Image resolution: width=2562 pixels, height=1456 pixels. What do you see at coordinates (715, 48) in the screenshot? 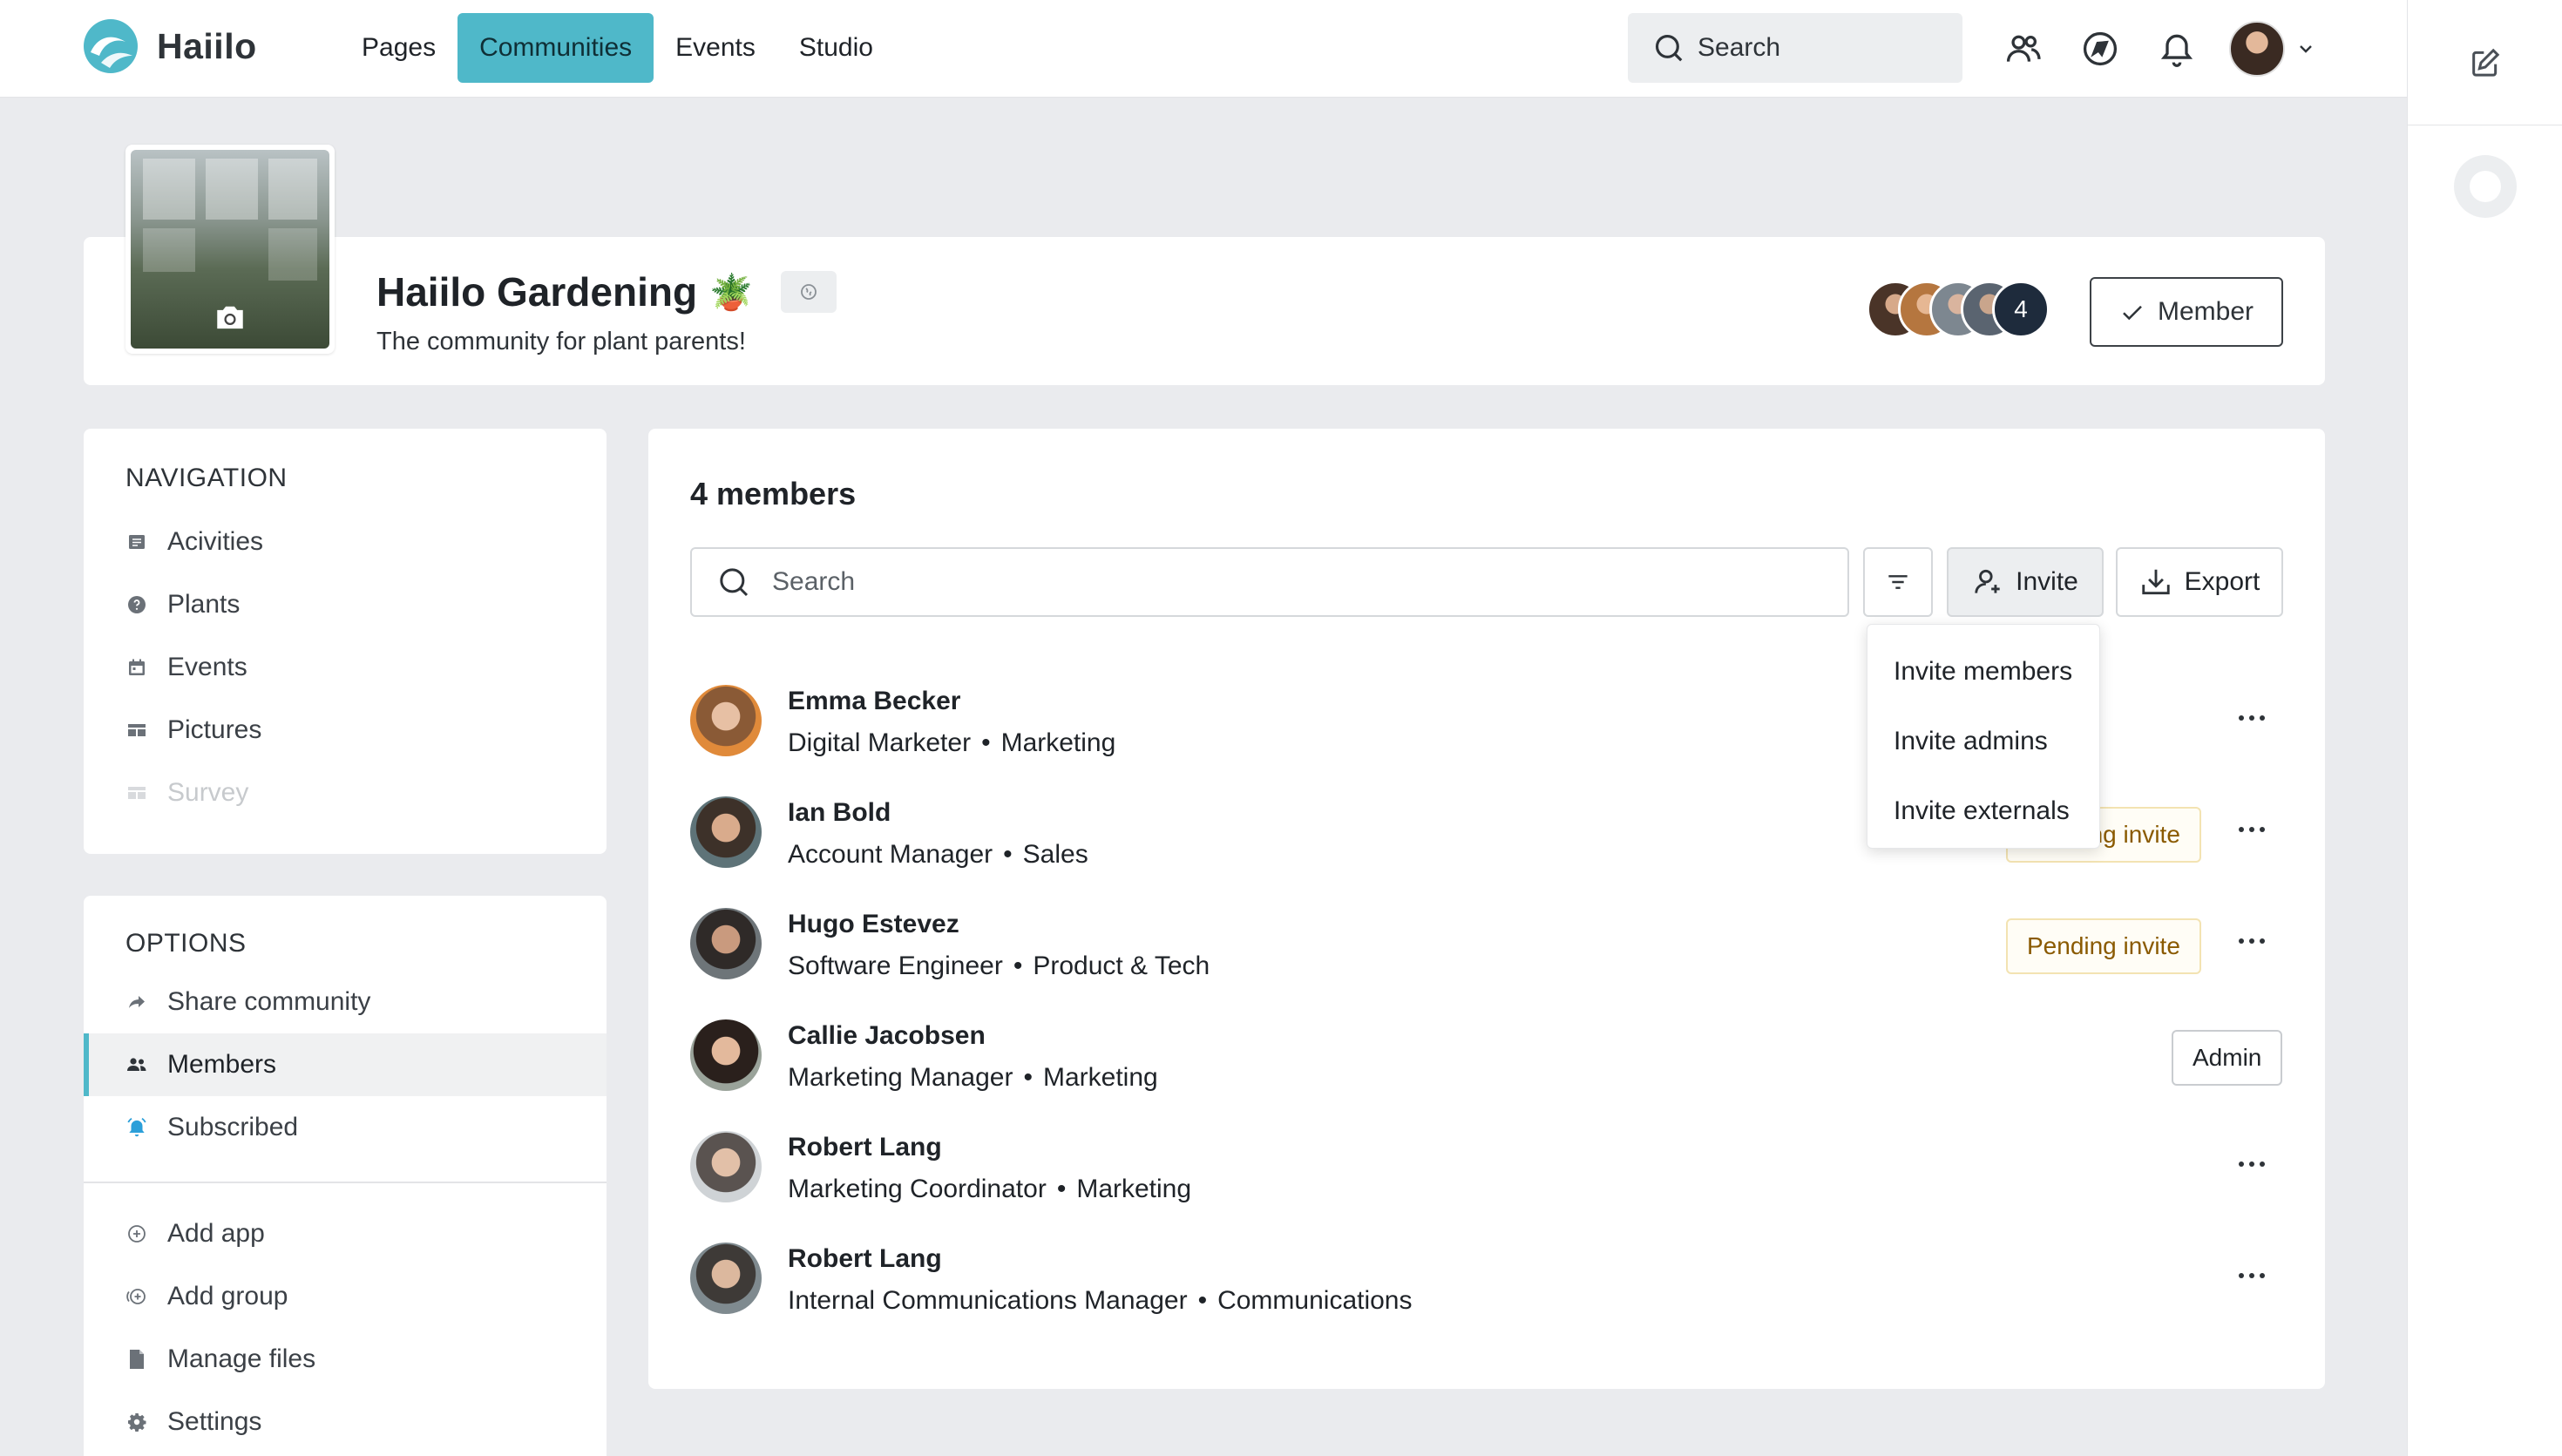
I see `nav-events: Events` at bounding box center [715, 48].